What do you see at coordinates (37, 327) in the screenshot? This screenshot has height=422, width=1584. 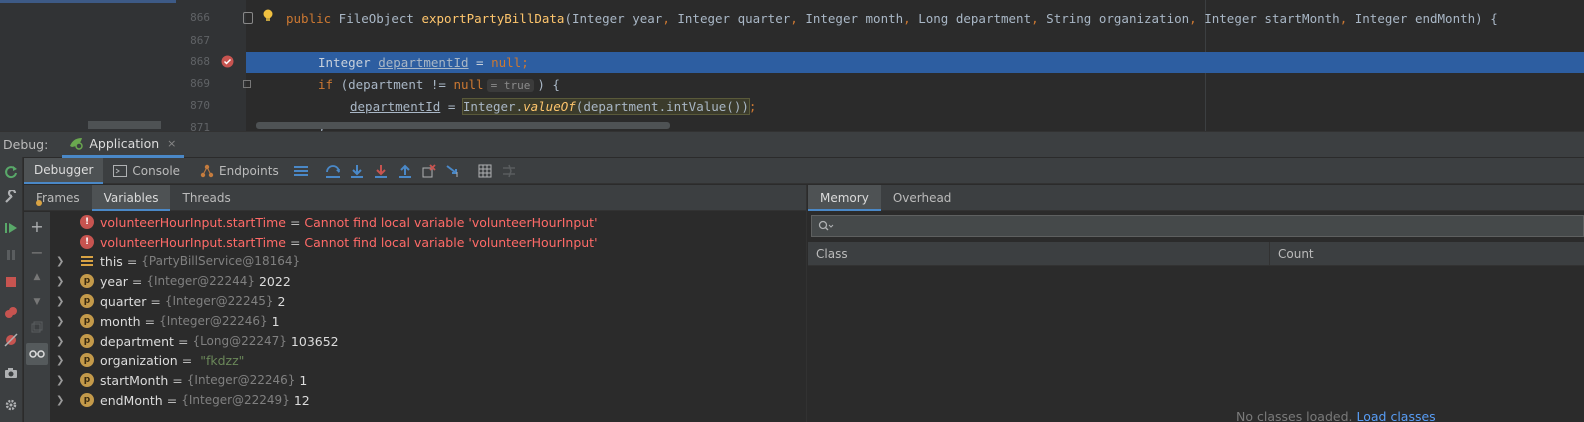 I see `duplicate-icon` at bounding box center [37, 327].